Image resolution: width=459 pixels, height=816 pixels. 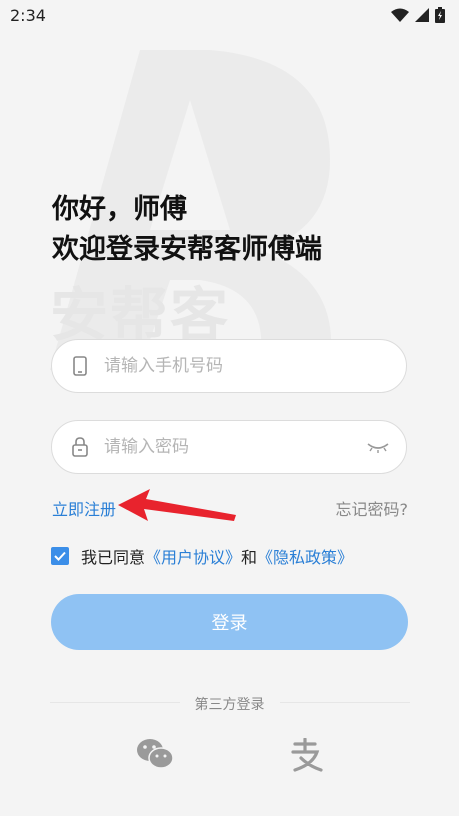 What do you see at coordinates (229, 705) in the screenshot?
I see `third-party-label: 第三方登录` at bounding box center [229, 705].